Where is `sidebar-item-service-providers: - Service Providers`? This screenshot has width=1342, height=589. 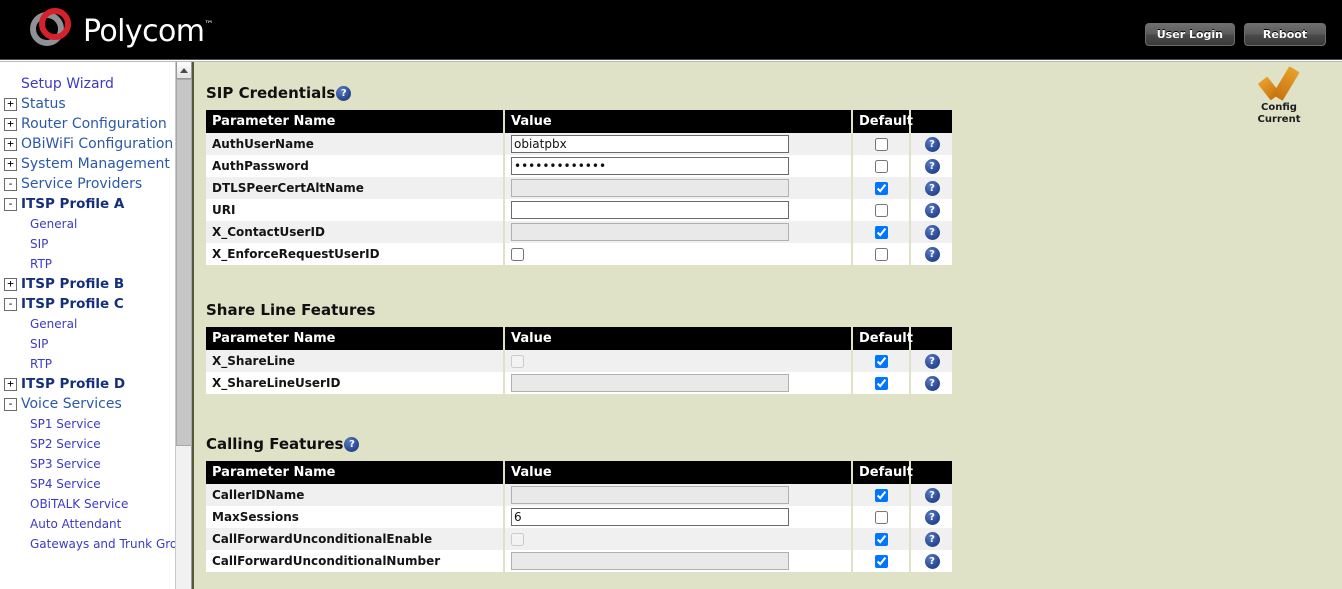
sidebar-item-service-providers: - Service Providers is located at coordinates (87, 184).